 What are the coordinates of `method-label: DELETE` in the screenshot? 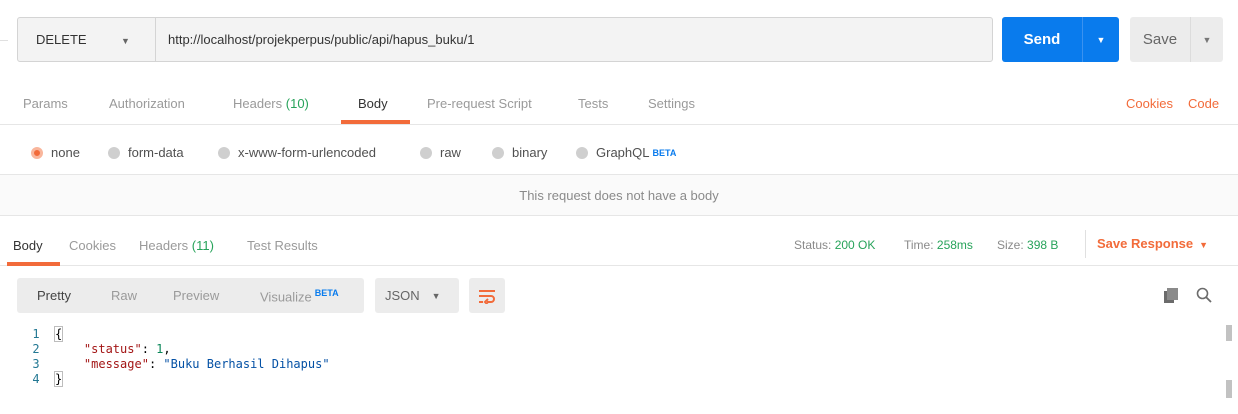 It's located at (61, 39).